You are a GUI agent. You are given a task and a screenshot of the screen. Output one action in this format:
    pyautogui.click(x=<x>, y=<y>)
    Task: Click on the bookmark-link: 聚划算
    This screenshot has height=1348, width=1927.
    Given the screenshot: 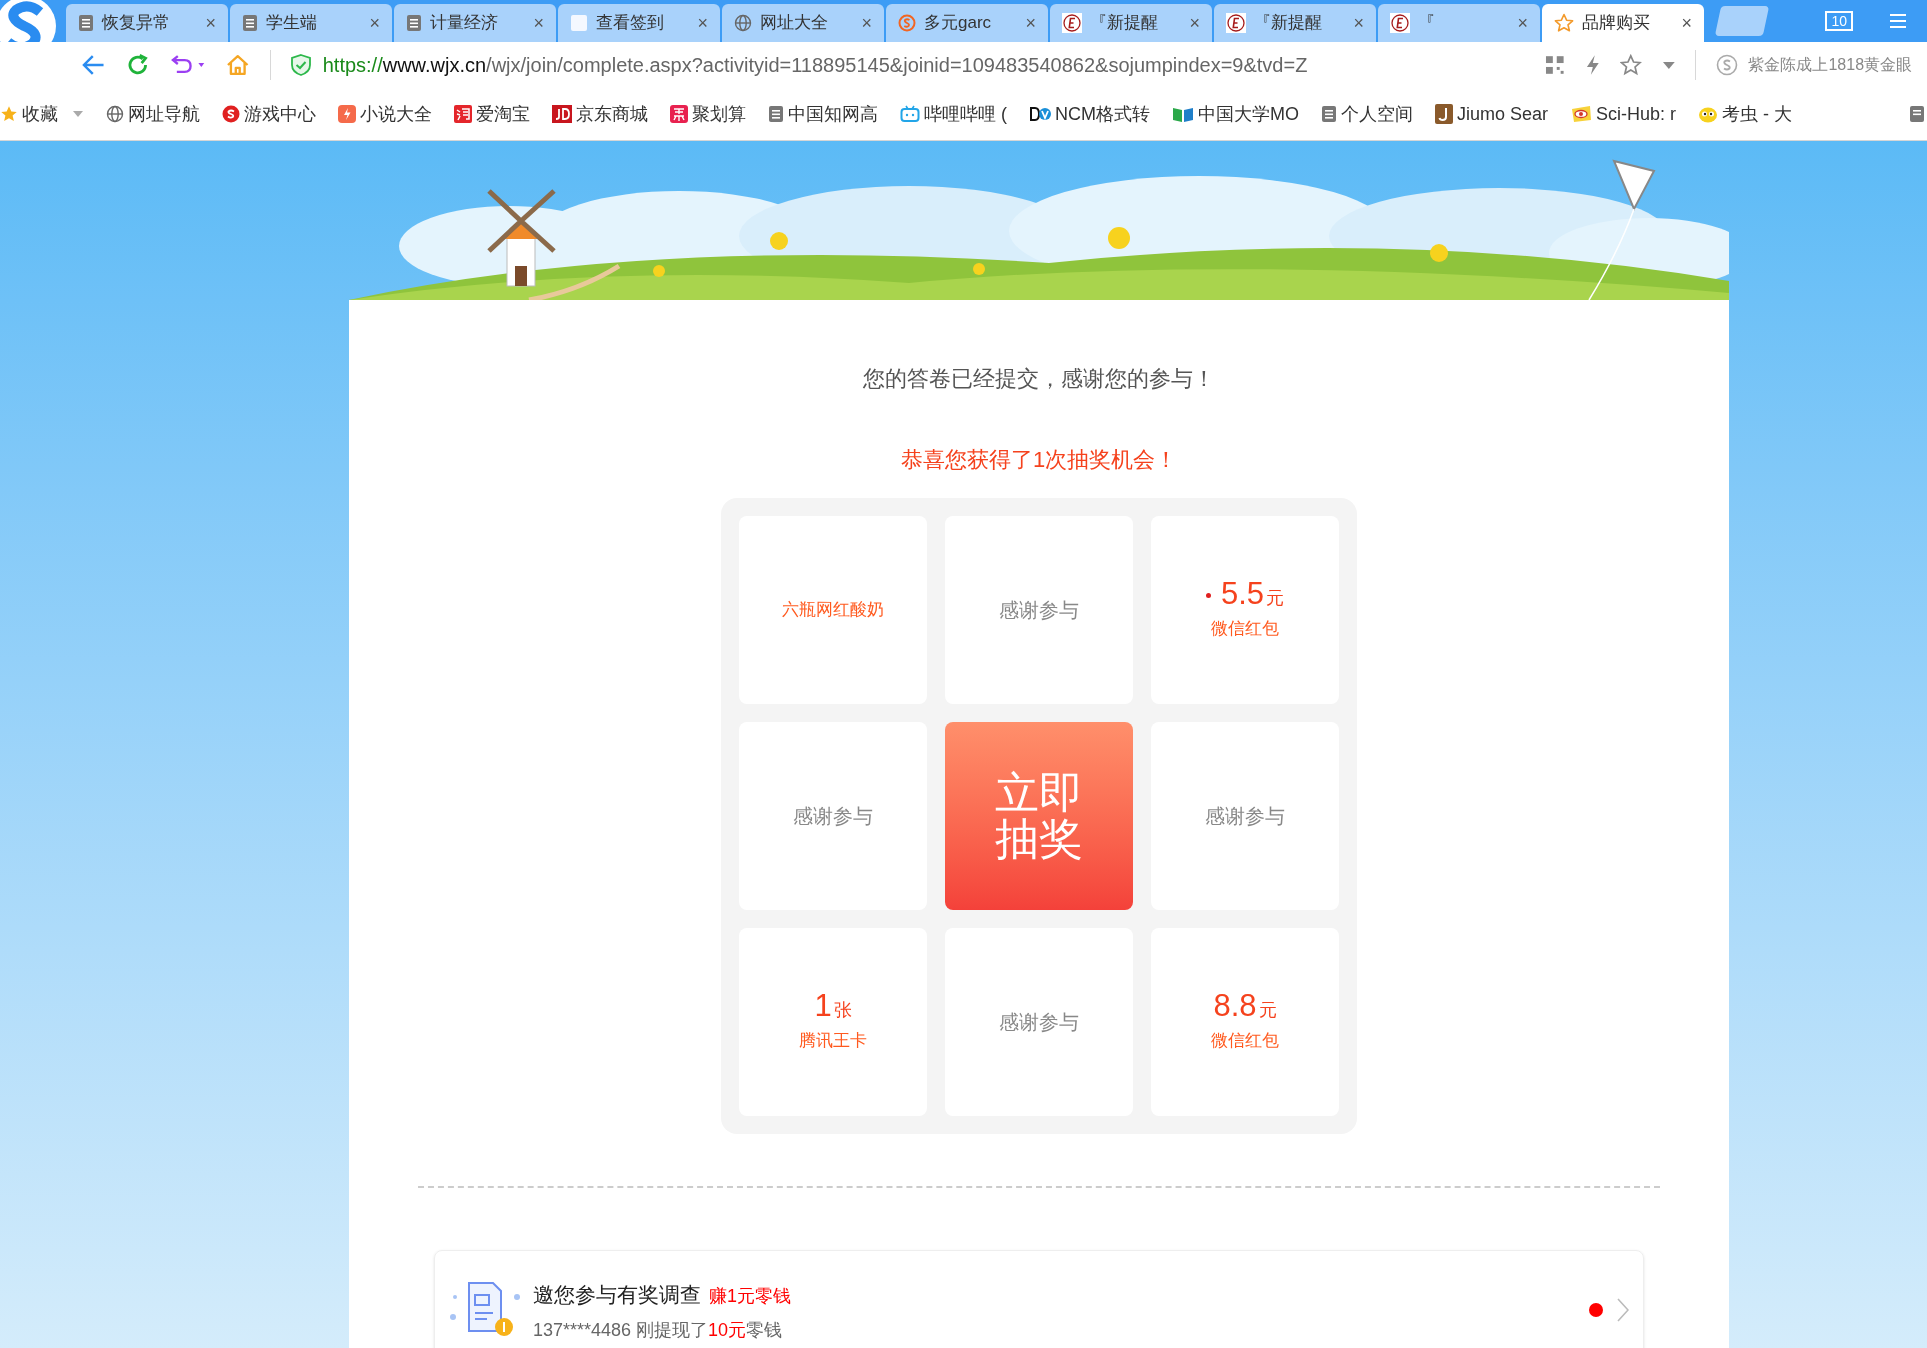 What is the action you would take?
    pyautogui.click(x=708, y=114)
    